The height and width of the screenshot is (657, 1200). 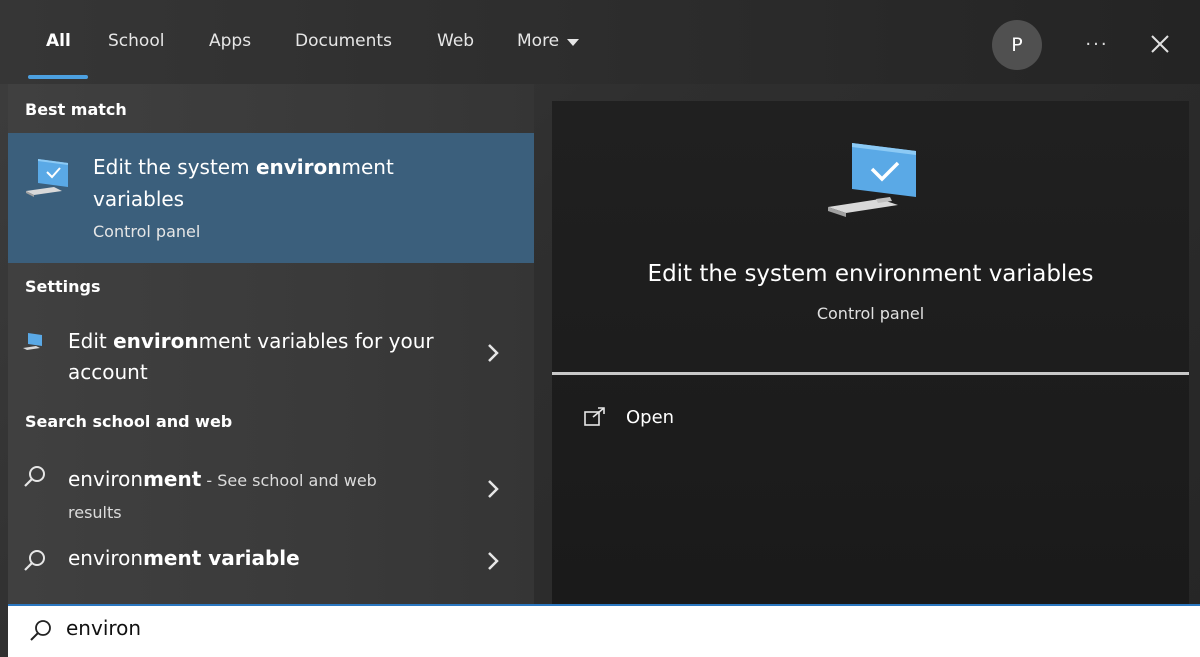 What do you see at coordinates (76, 109) in the screenshot?
I see `section-title-best-match: Best match` at bounding box center [76, 109].